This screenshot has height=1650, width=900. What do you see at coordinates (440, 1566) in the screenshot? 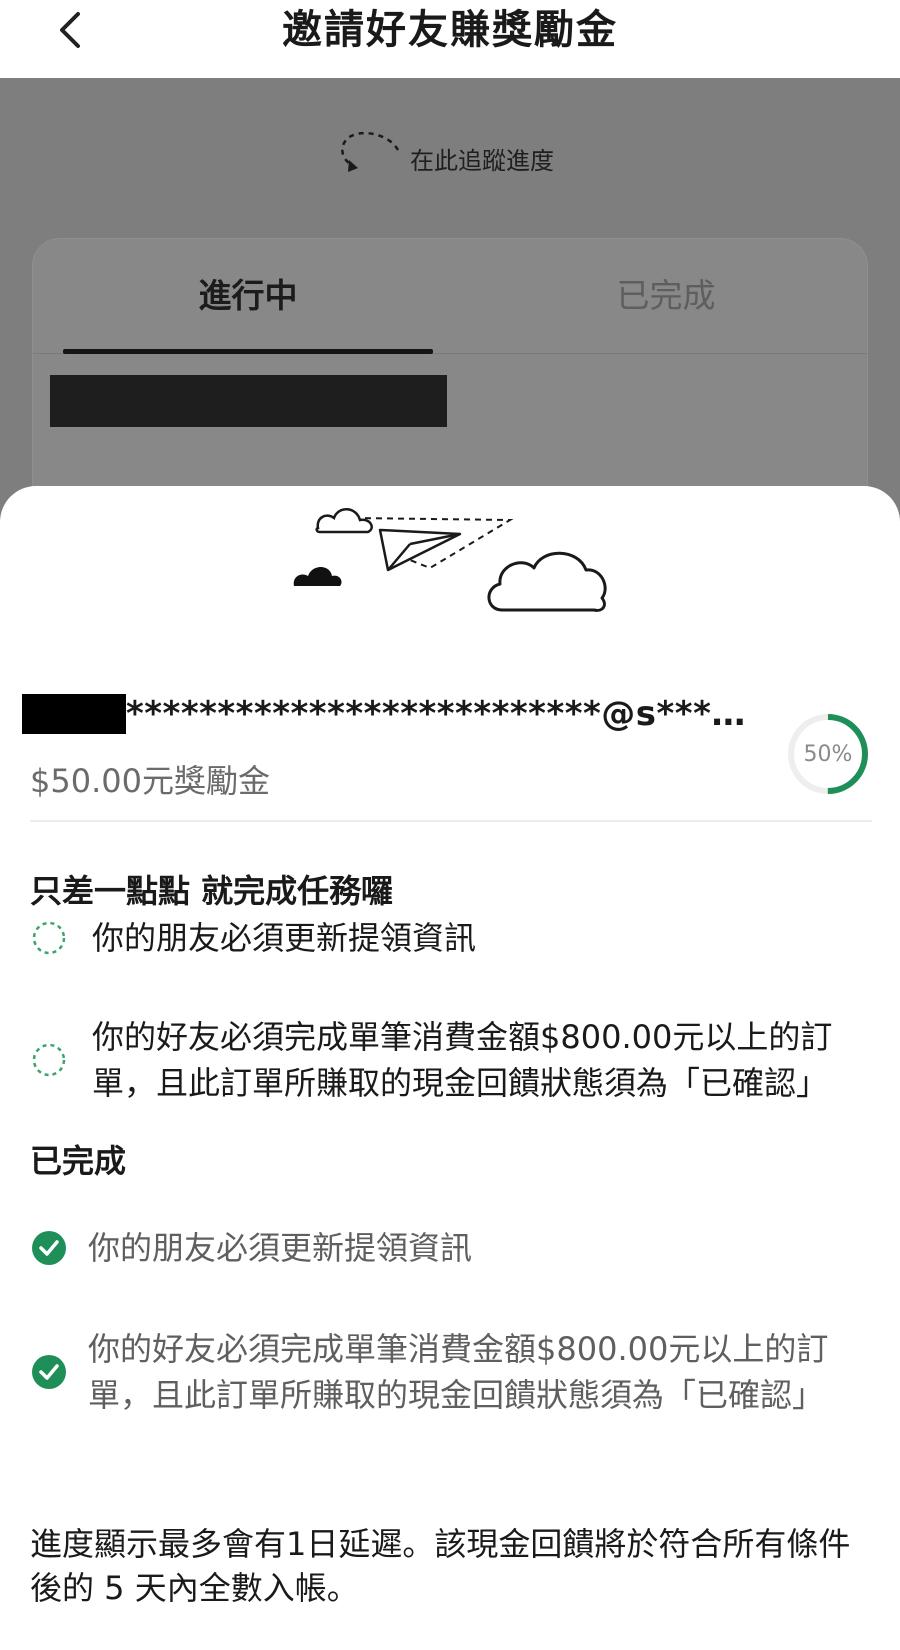
I see `footer-note: 進度顯示最多會有1日延遲。該現金回饋將於符合所有條件後的 5 天內全數入帳。` at bounding box center [440, 1566].